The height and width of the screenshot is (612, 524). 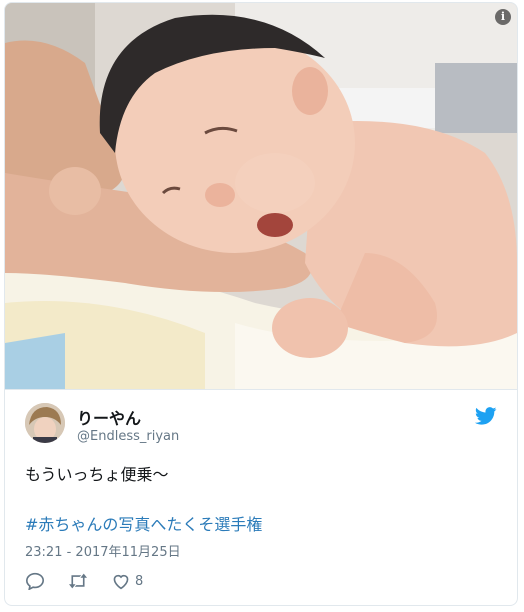 I want to click on tweet-actions: 8, so click(x=95, y=581).